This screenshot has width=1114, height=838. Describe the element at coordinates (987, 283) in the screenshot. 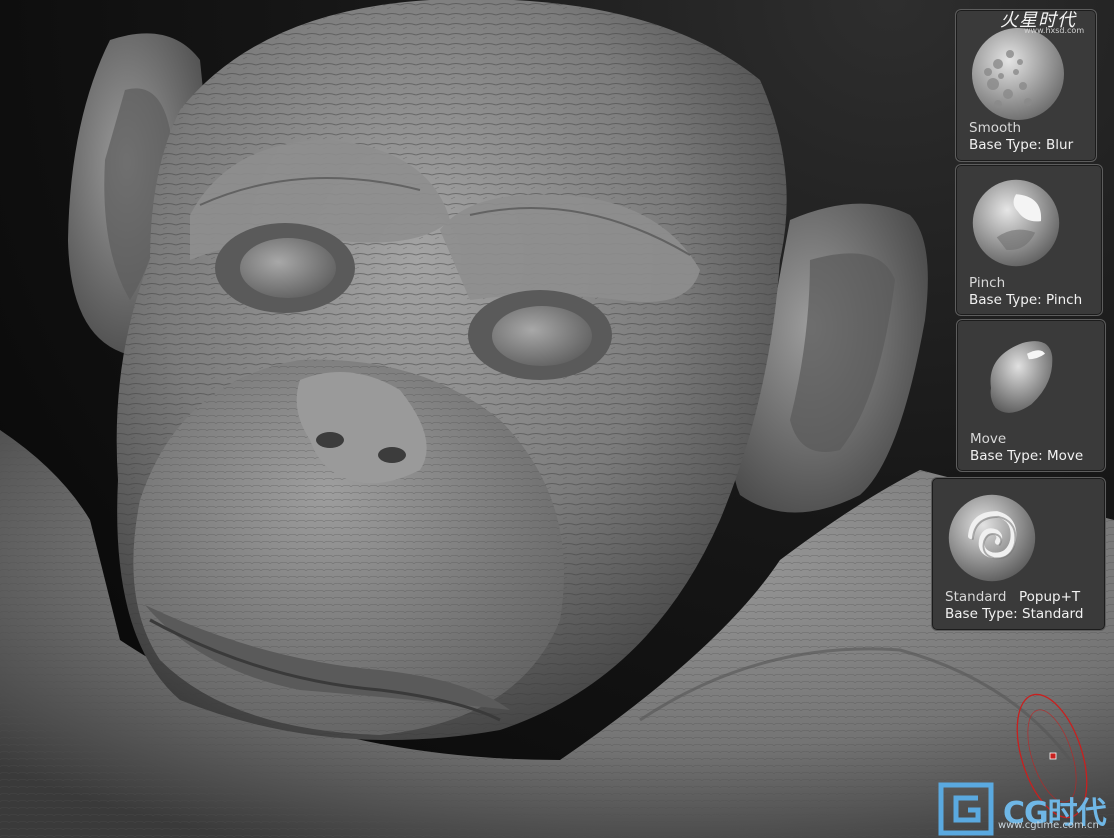

I see `brush-name-label: Pinch` at that location.